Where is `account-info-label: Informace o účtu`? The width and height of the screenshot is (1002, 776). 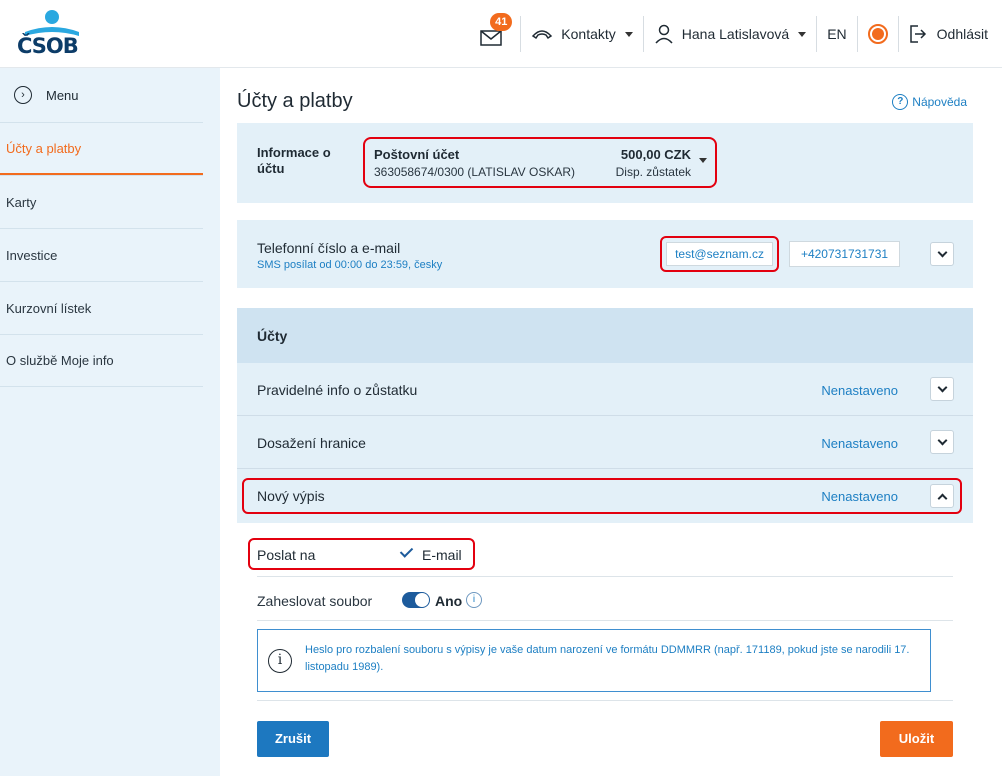
account-info-label: Informace o účtu is located at coordinates (294, 160).